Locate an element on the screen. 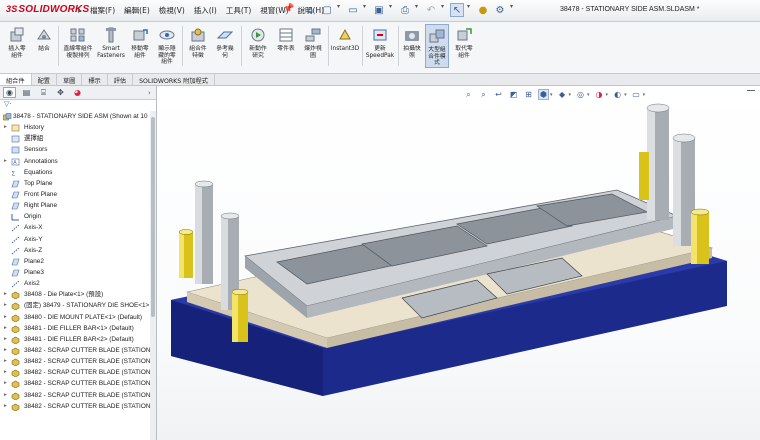  options-icon: ⚙ is located at coordinates (500, 10).